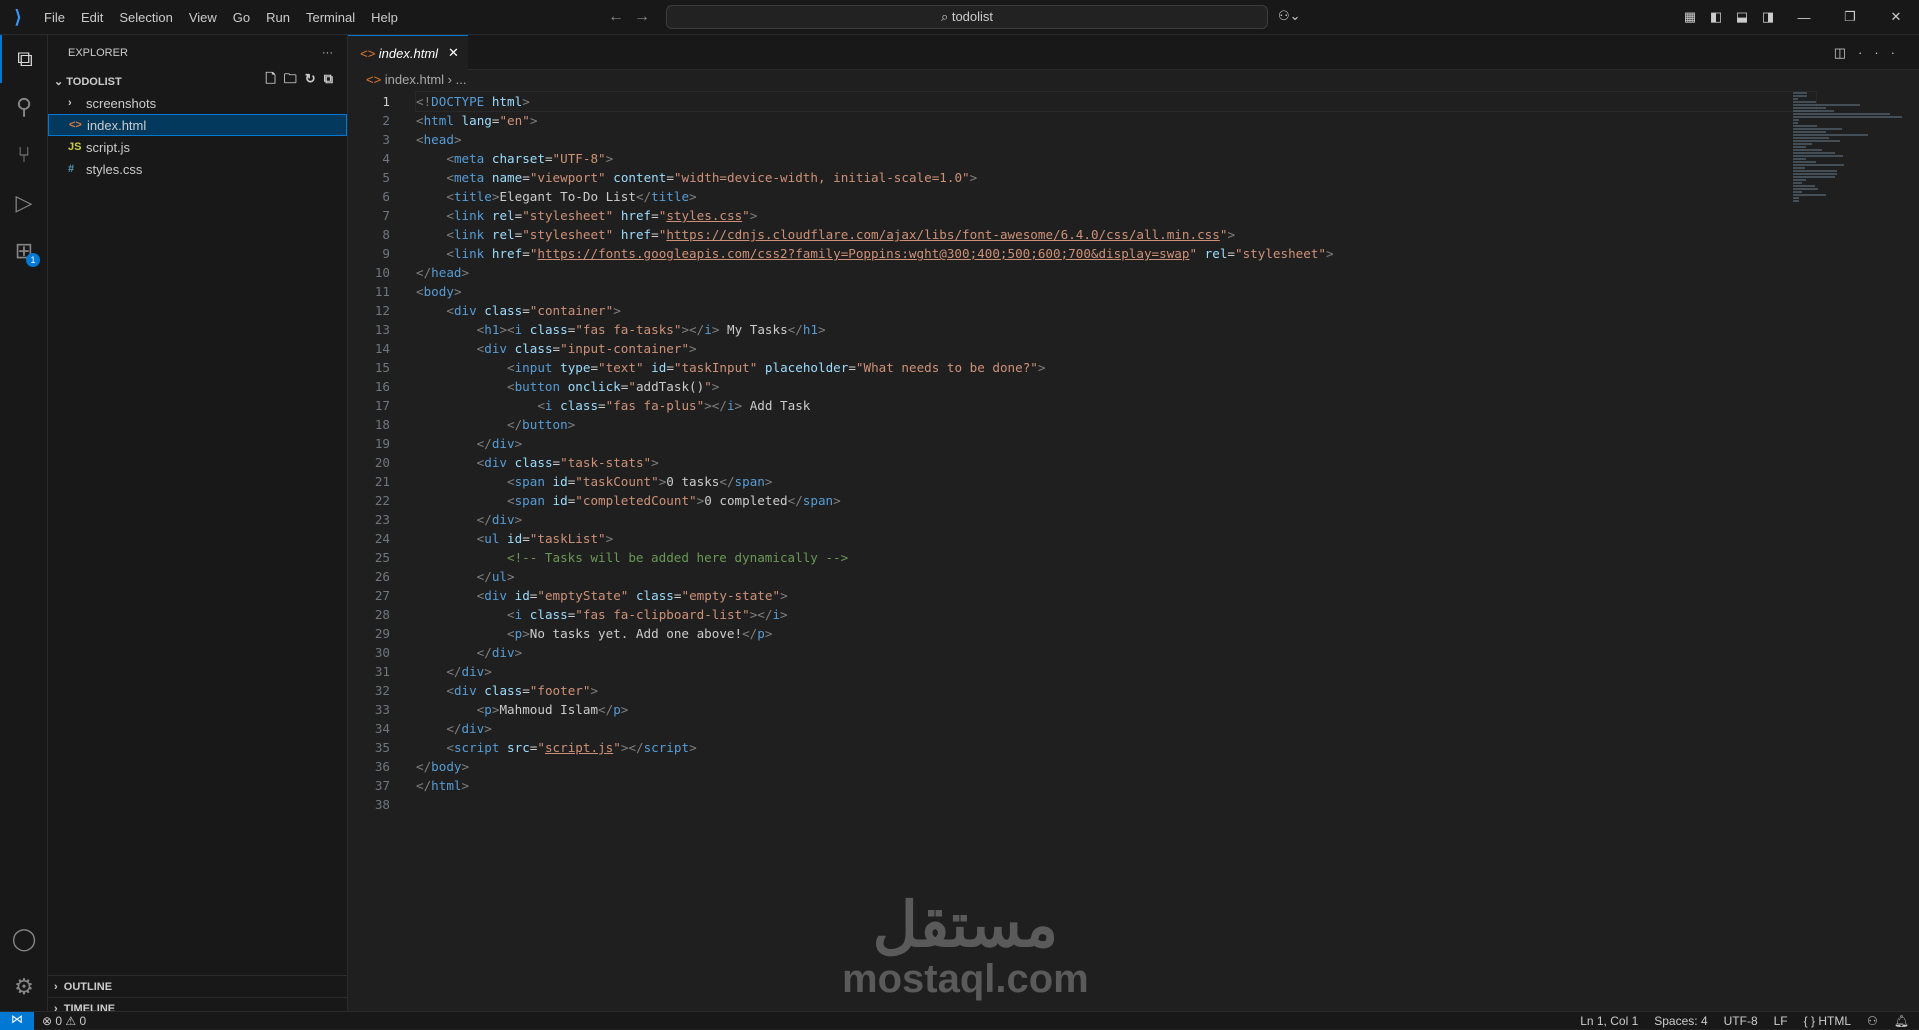 The image size is (1919, 1030). Describe the element at coordinates (507, 177) in the screenshot. I see `token: name` at that location.